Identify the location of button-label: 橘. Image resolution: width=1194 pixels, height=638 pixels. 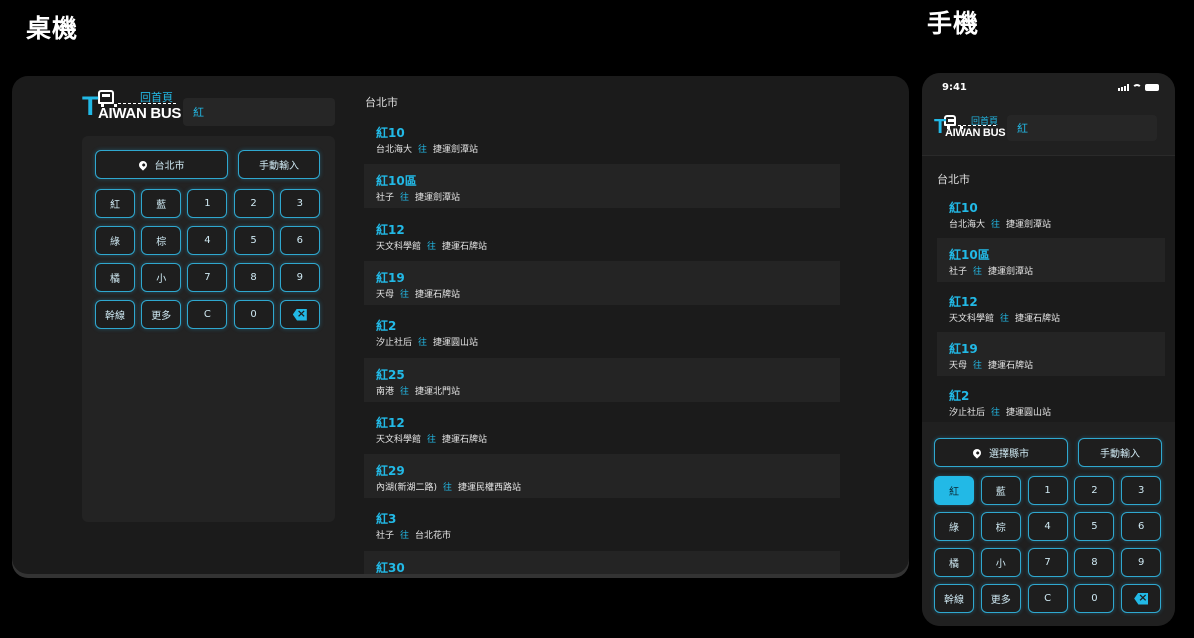
(115, 279).